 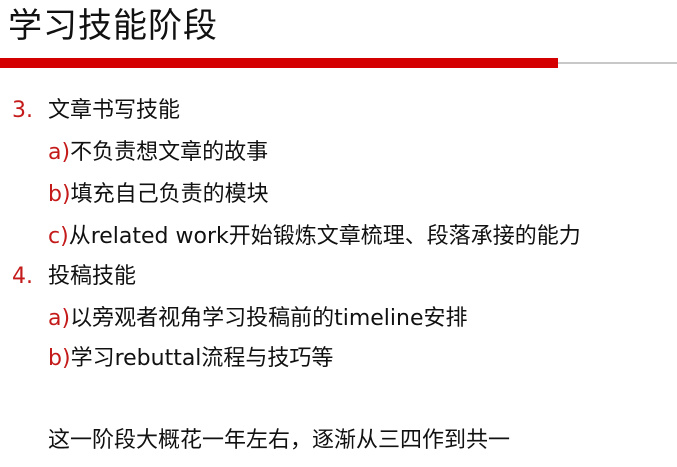 I want to click on list-marker: 4., so click(x=22, y=276).